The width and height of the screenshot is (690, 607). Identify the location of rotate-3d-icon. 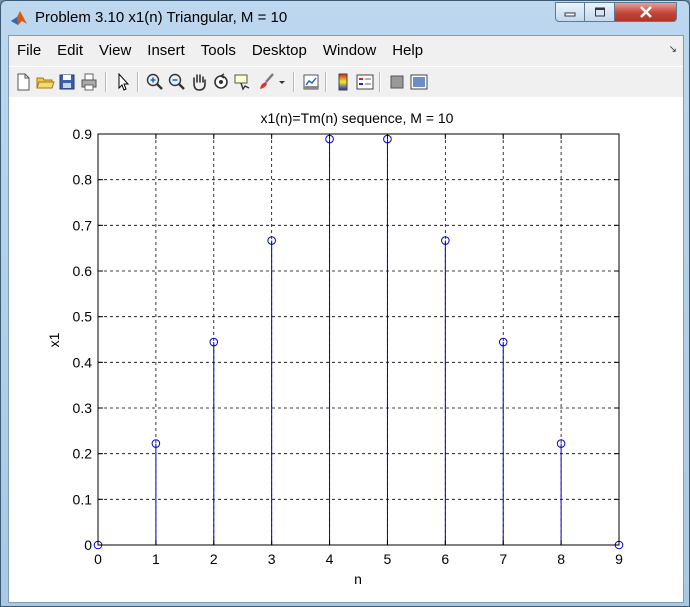
(221, 82).